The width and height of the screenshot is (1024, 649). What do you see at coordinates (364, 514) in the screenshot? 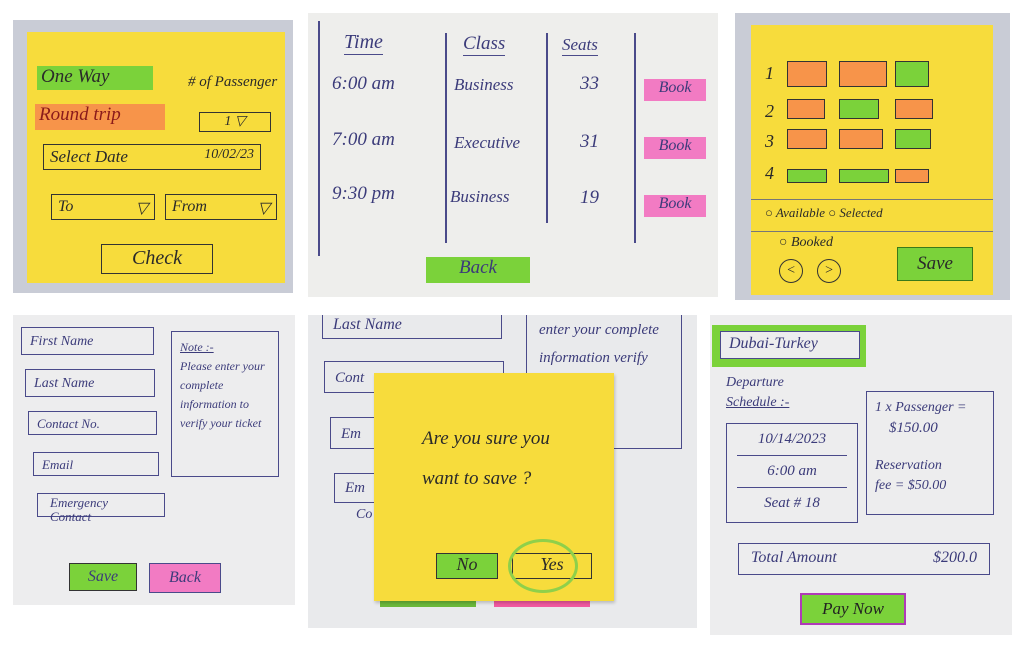
I see `emergency-contact-label: Co` at bounding box center [364, 514].